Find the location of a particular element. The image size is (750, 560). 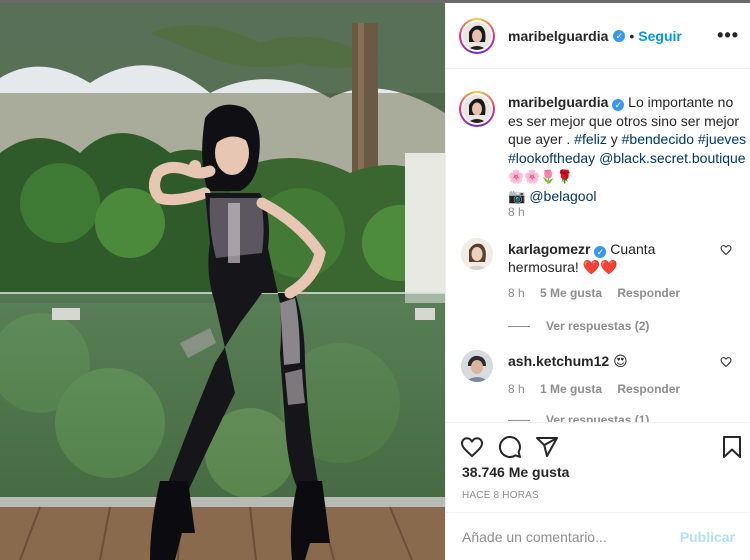

comment-meta: 8 h 5 Me gusta Responder is located at coordinates (600, 293).